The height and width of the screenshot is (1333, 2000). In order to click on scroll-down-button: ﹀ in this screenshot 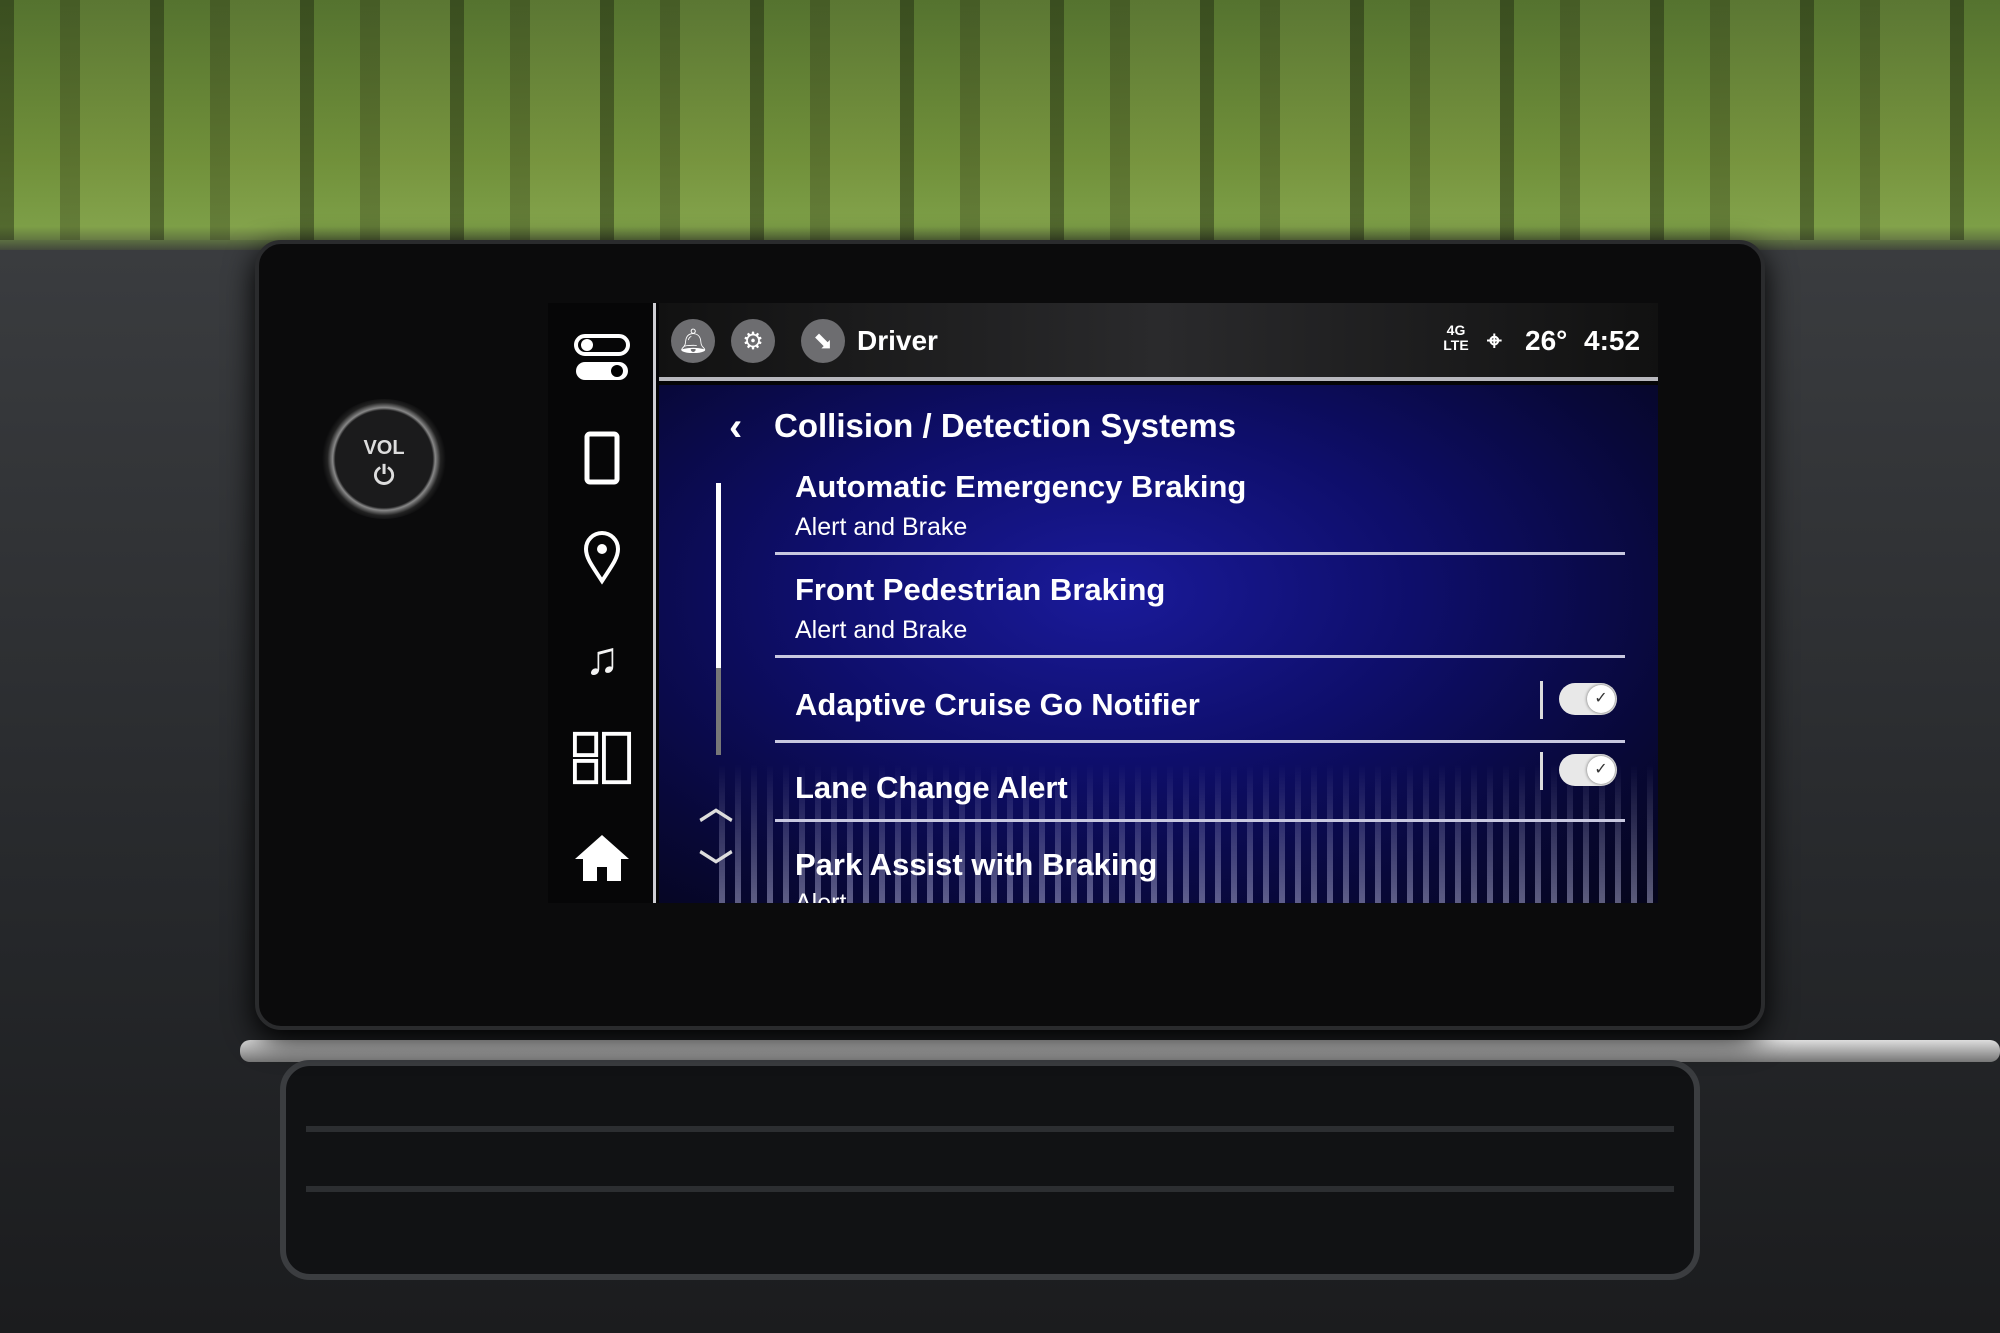, I will do `click(716, 864)`.